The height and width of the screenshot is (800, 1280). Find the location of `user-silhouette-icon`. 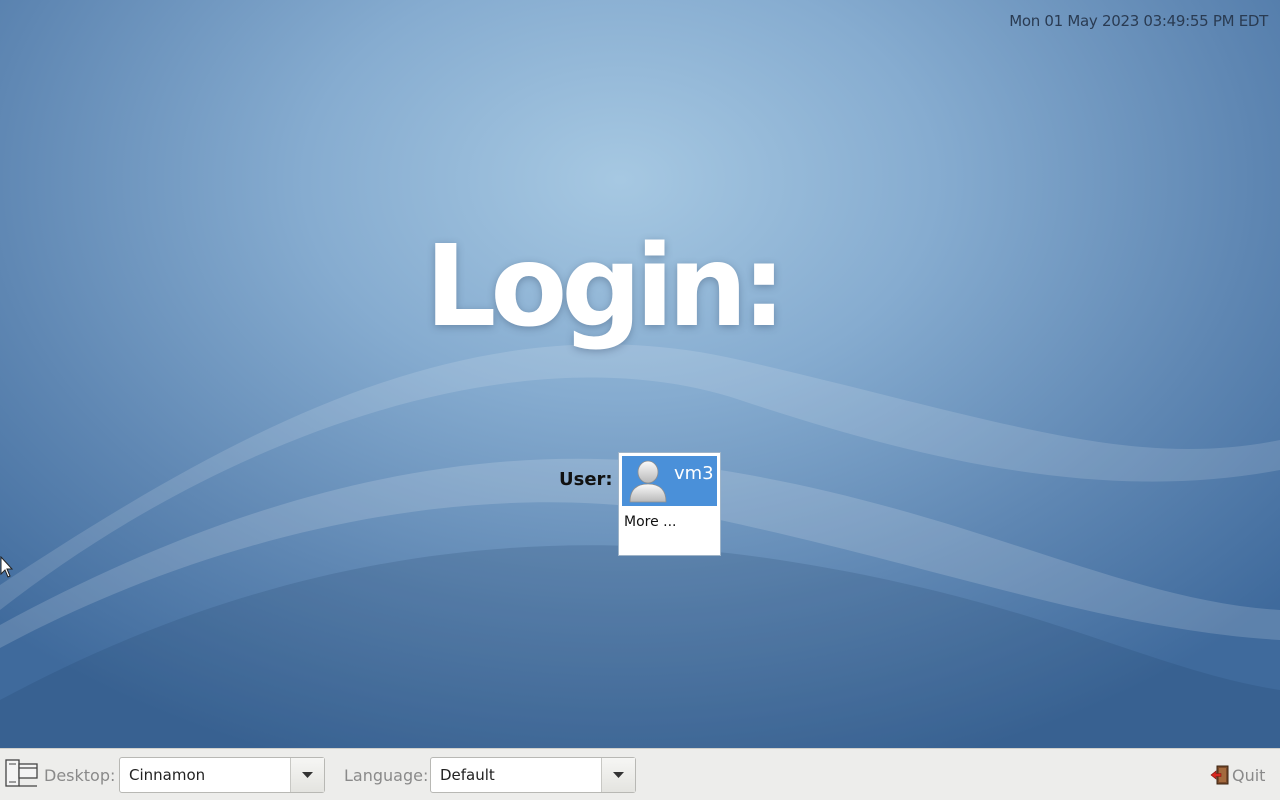

user-silhouette-icon is located at coordinates (648, 481).